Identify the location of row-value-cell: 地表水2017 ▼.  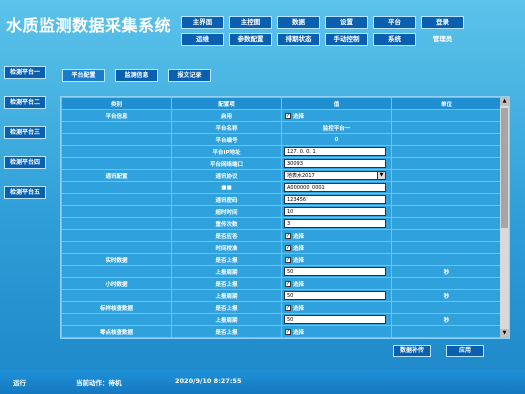
(336, 175).